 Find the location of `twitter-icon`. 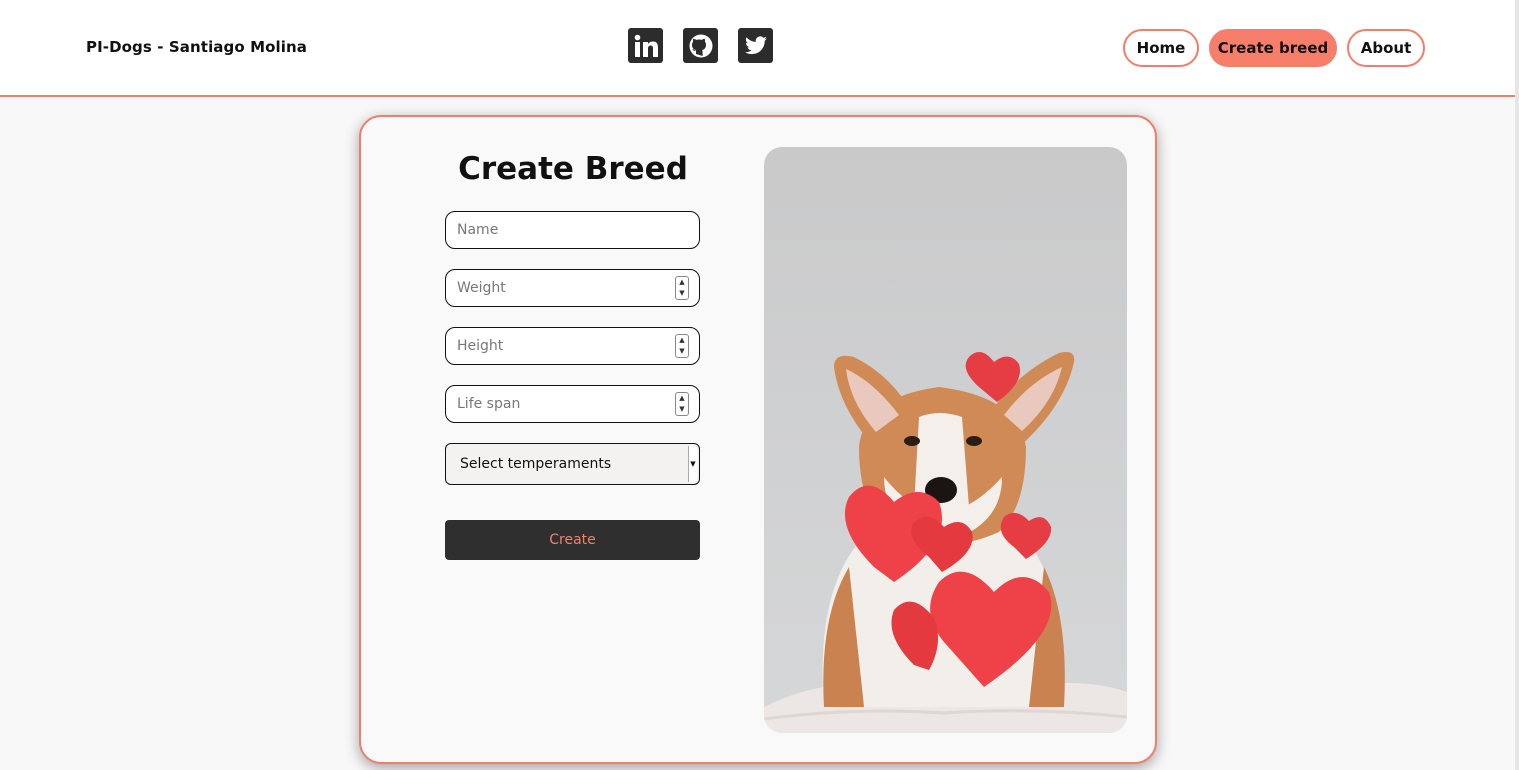

twitter-icon is located at coordinates (755, 45).